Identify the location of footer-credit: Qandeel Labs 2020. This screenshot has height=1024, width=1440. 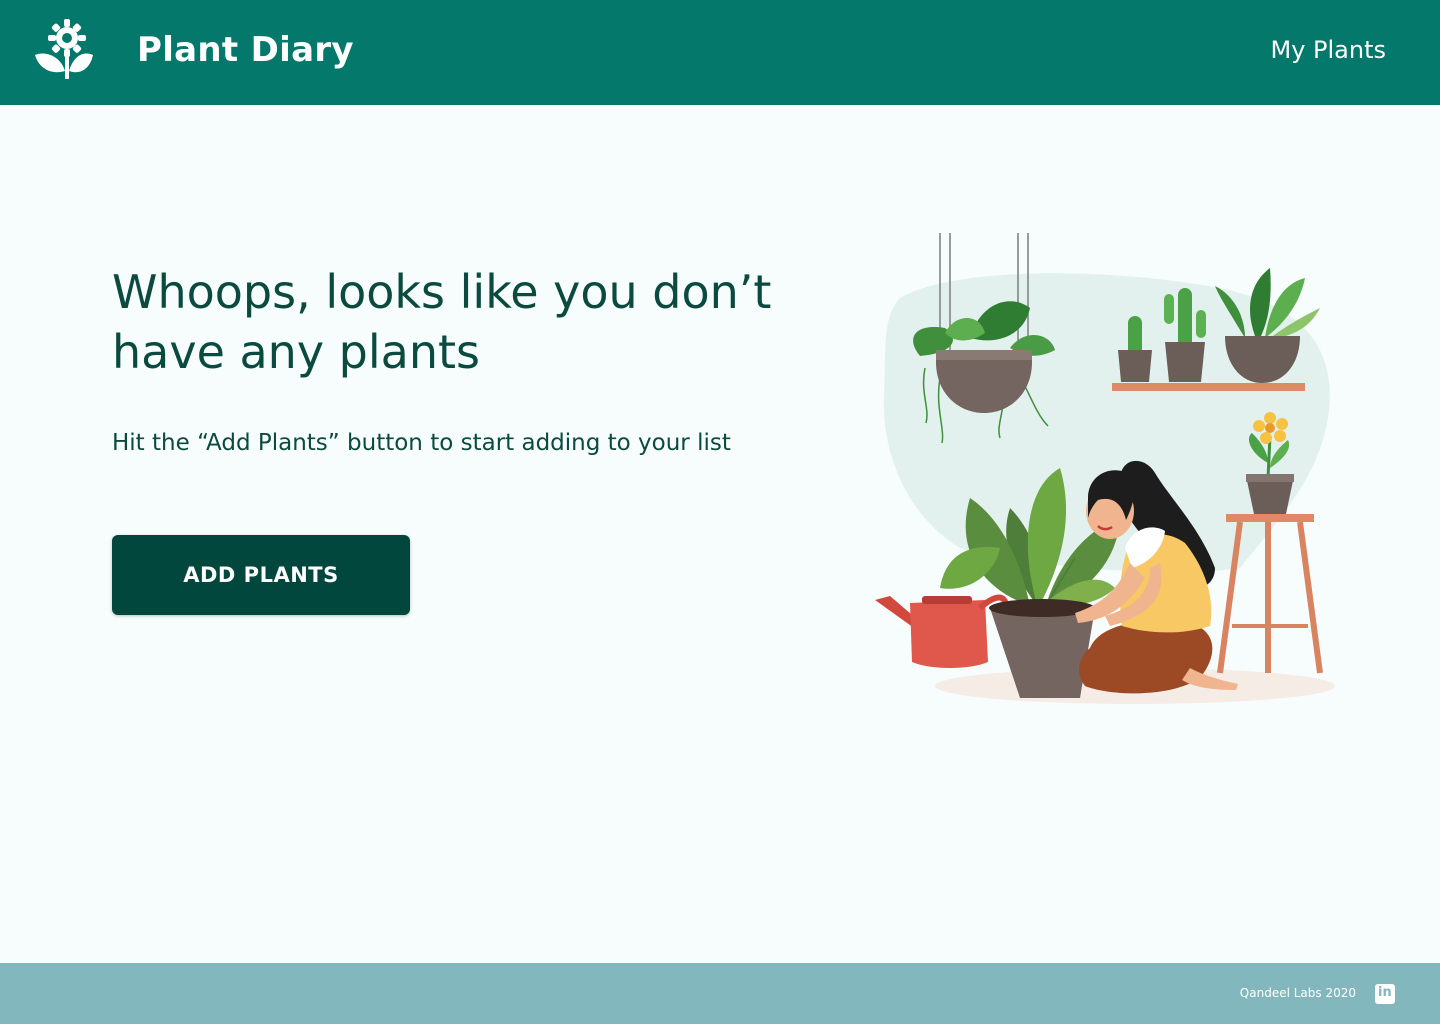
(1297, 993).